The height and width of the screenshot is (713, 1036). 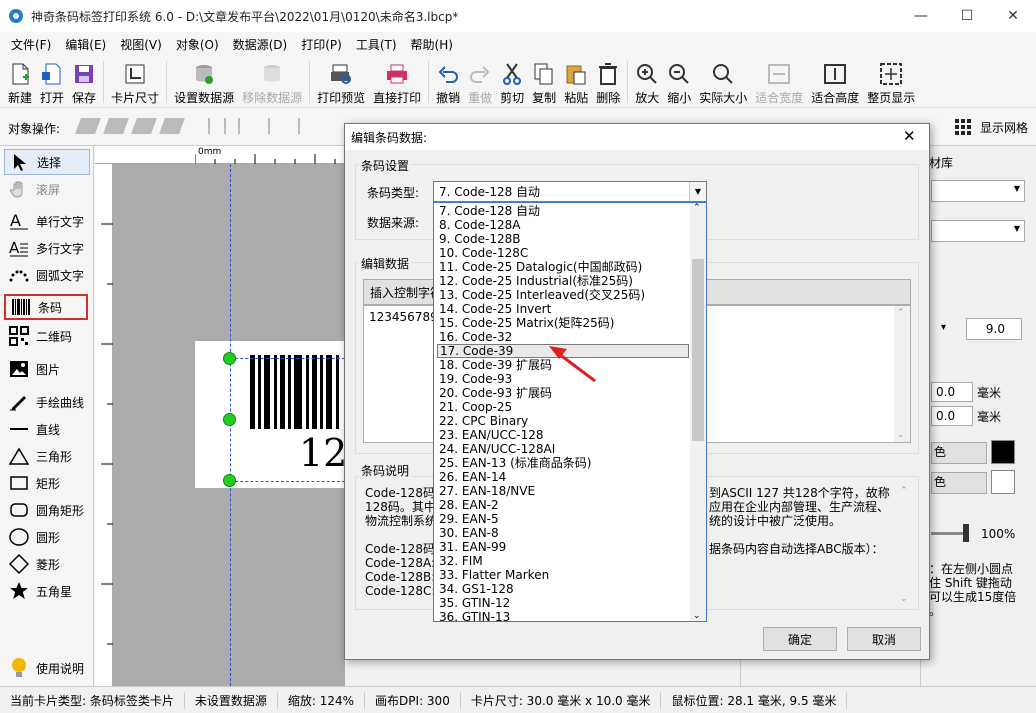 What do you see at coordinates (376, 44) in the screenshot?
I see `menu-tools: 工具(T)` at bounding box center [376, 44].